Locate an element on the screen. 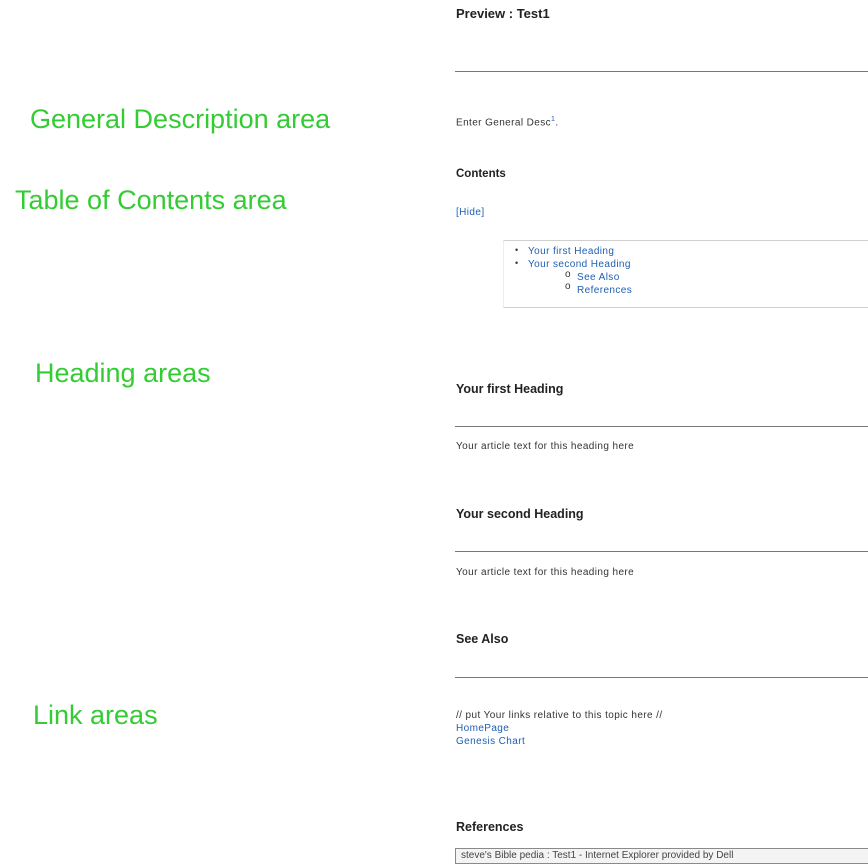 This screenshot has height=864, width=868. references-heading: References is located at coordinates (490, 827).